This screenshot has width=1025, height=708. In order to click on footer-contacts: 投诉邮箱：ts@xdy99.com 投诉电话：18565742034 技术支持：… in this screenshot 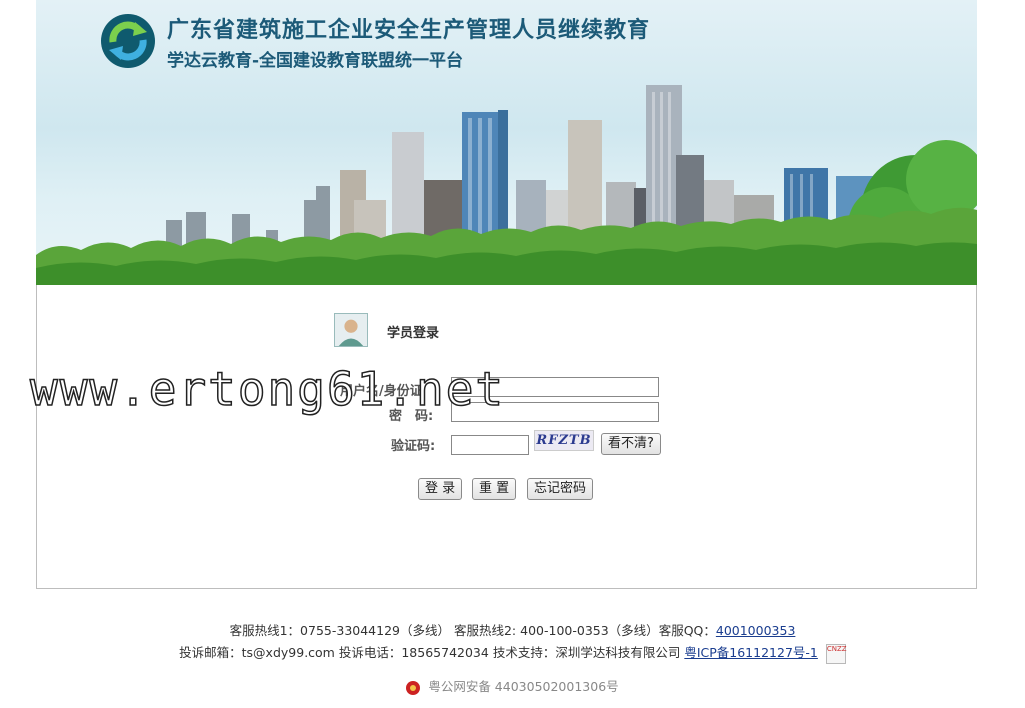, I will do `click(512, 653)`.